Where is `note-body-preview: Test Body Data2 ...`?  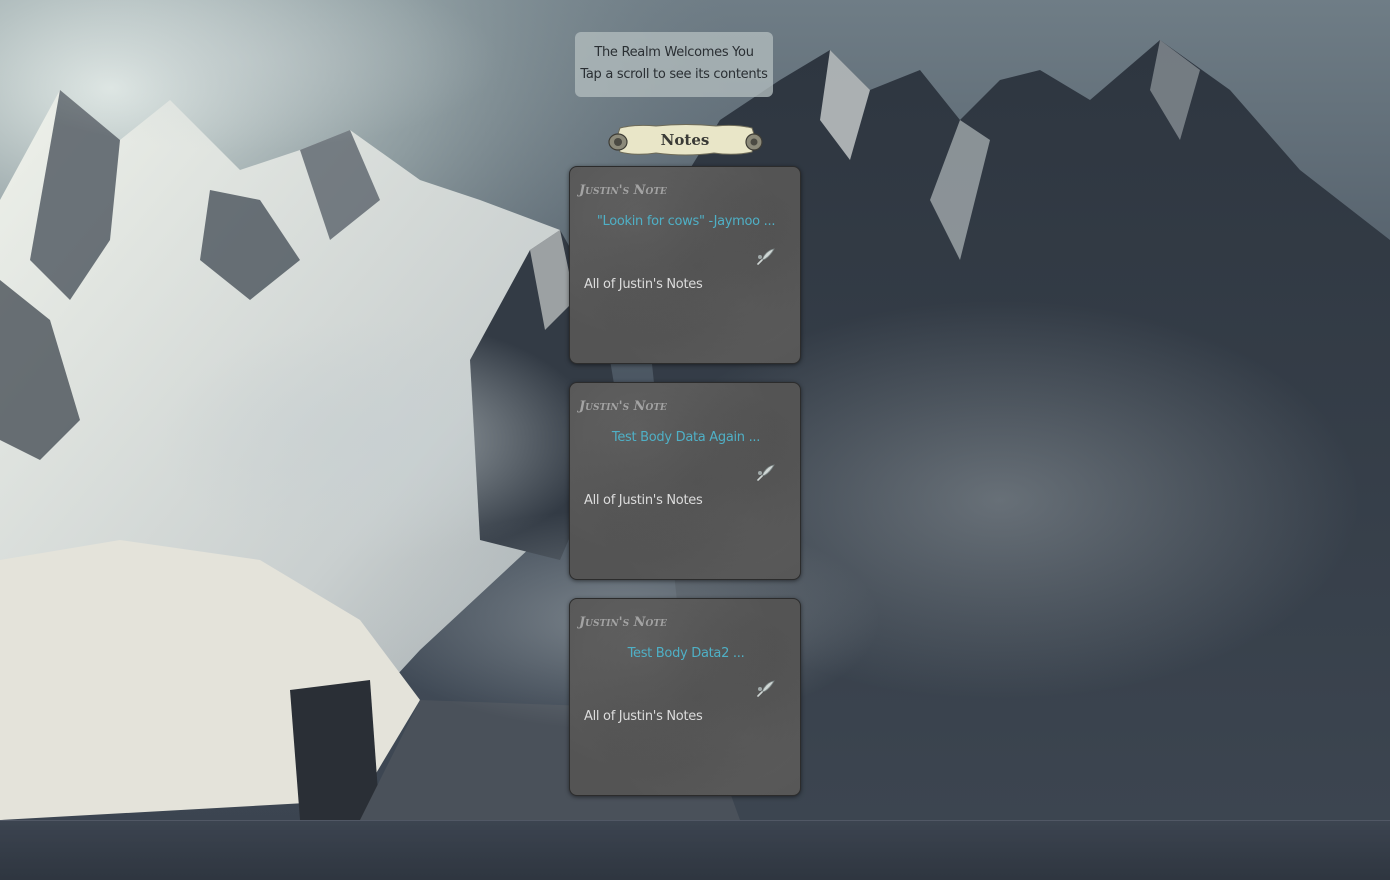
note-body-preview: Test Body Data2 ... is located at coordinates (686, 653).